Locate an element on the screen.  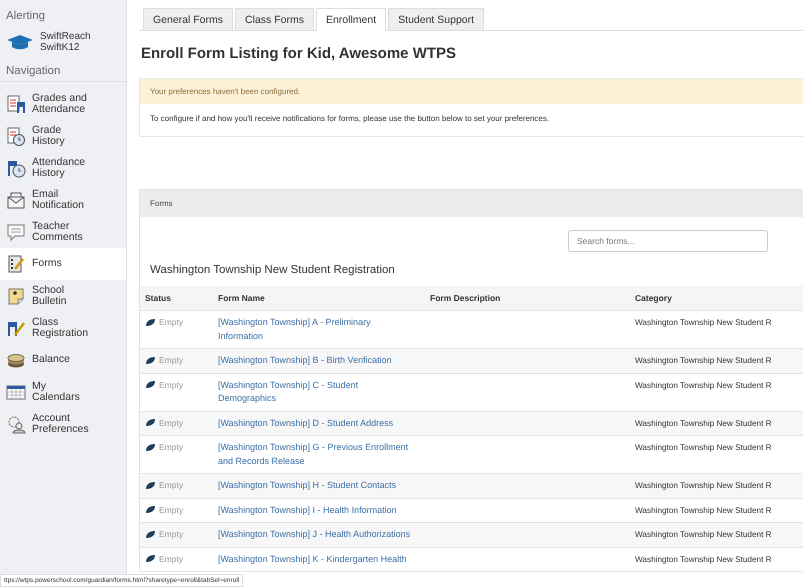
form-link: [Washington Township] G - Previous Enrollment and Records Release is located at coordinates (316, 454).